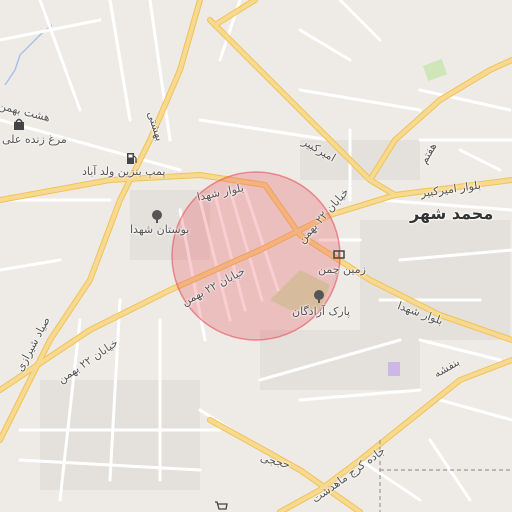  Describe the element at coordinates (321, 311) in the screenshot. I see `poi-label-park-azadegan: پارک آزادگان` at that location.